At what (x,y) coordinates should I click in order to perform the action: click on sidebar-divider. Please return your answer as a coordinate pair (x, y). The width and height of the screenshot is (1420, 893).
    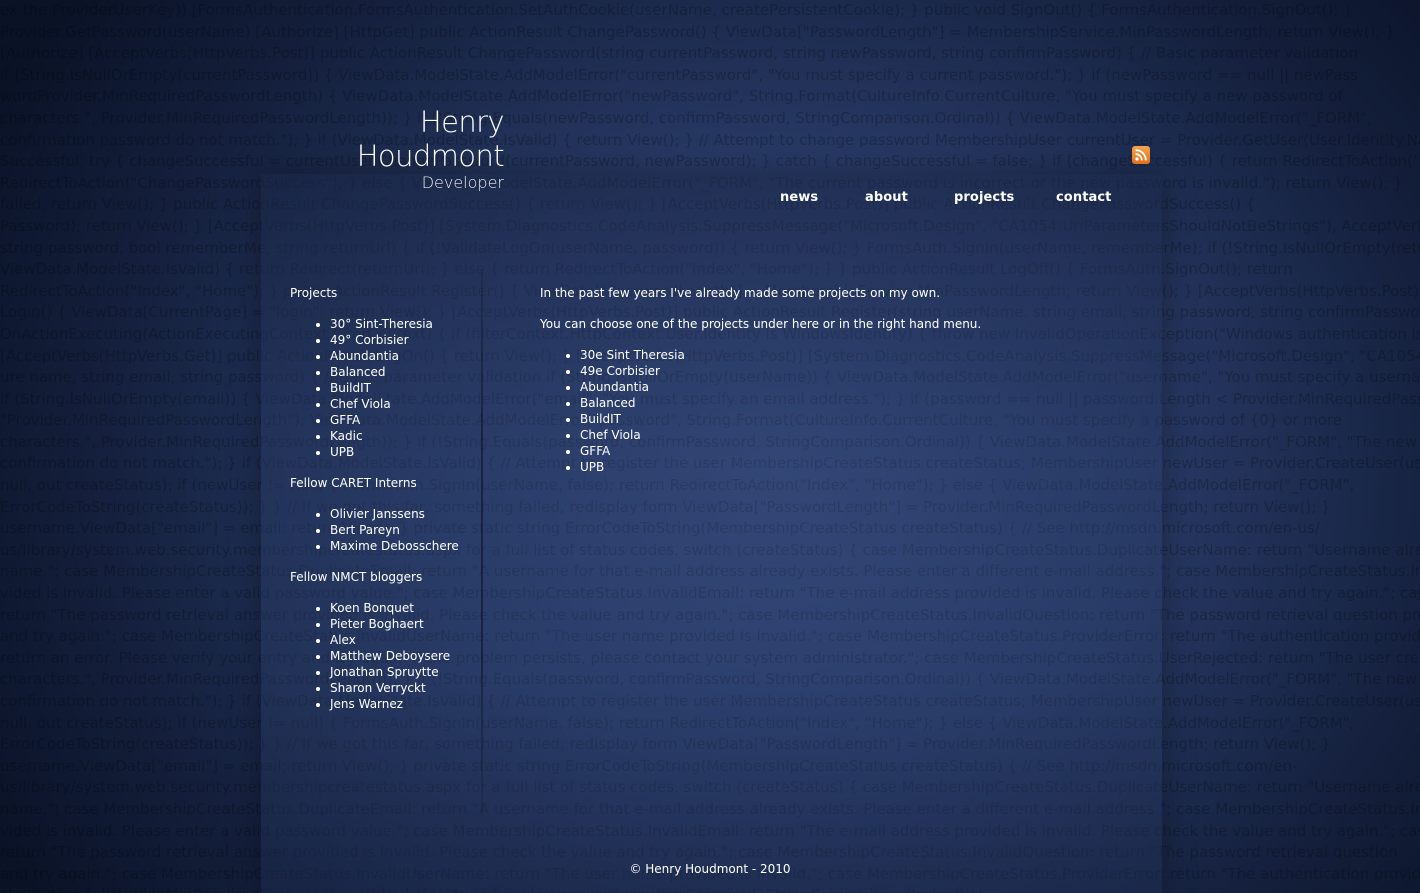
    Looking at the image, I should click on (482, 542).